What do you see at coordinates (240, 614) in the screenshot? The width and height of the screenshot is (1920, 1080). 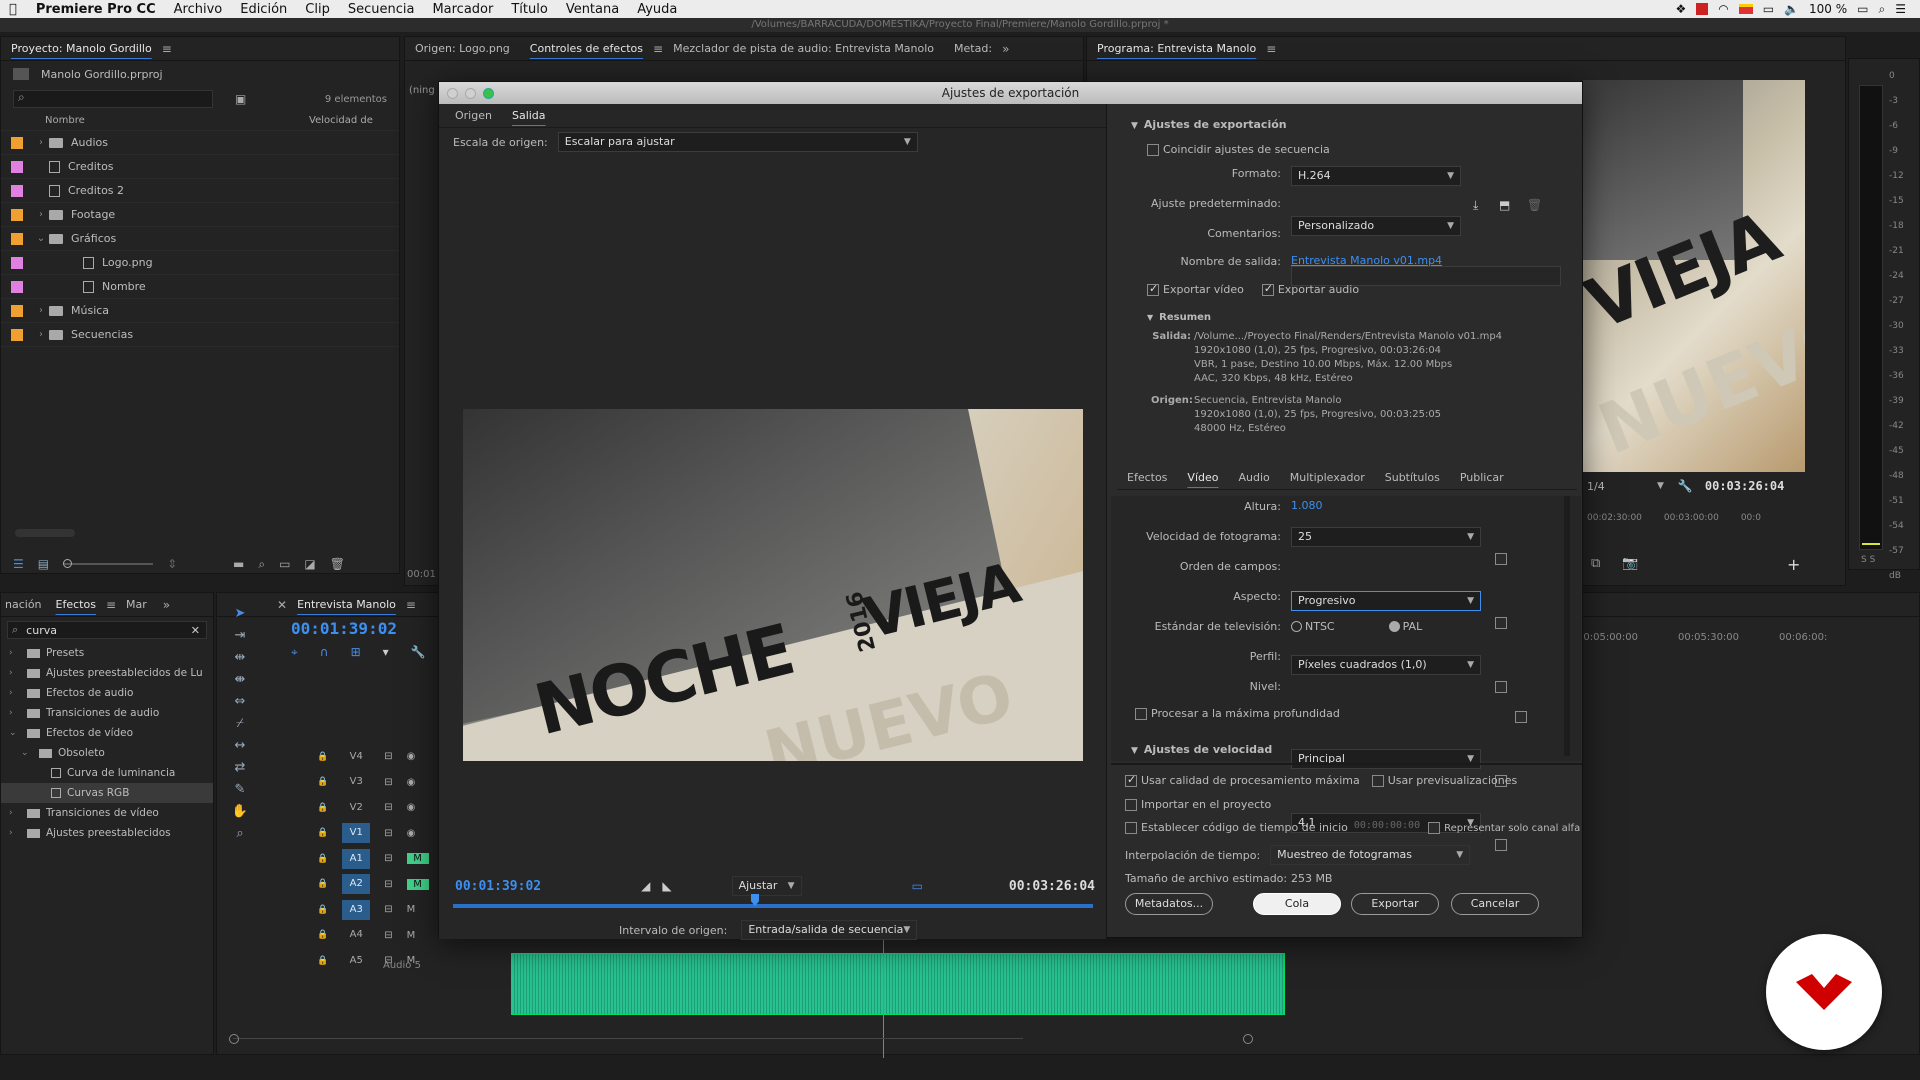 I see `selection-tool-icon: ➤` at bounding box center [240, 614].